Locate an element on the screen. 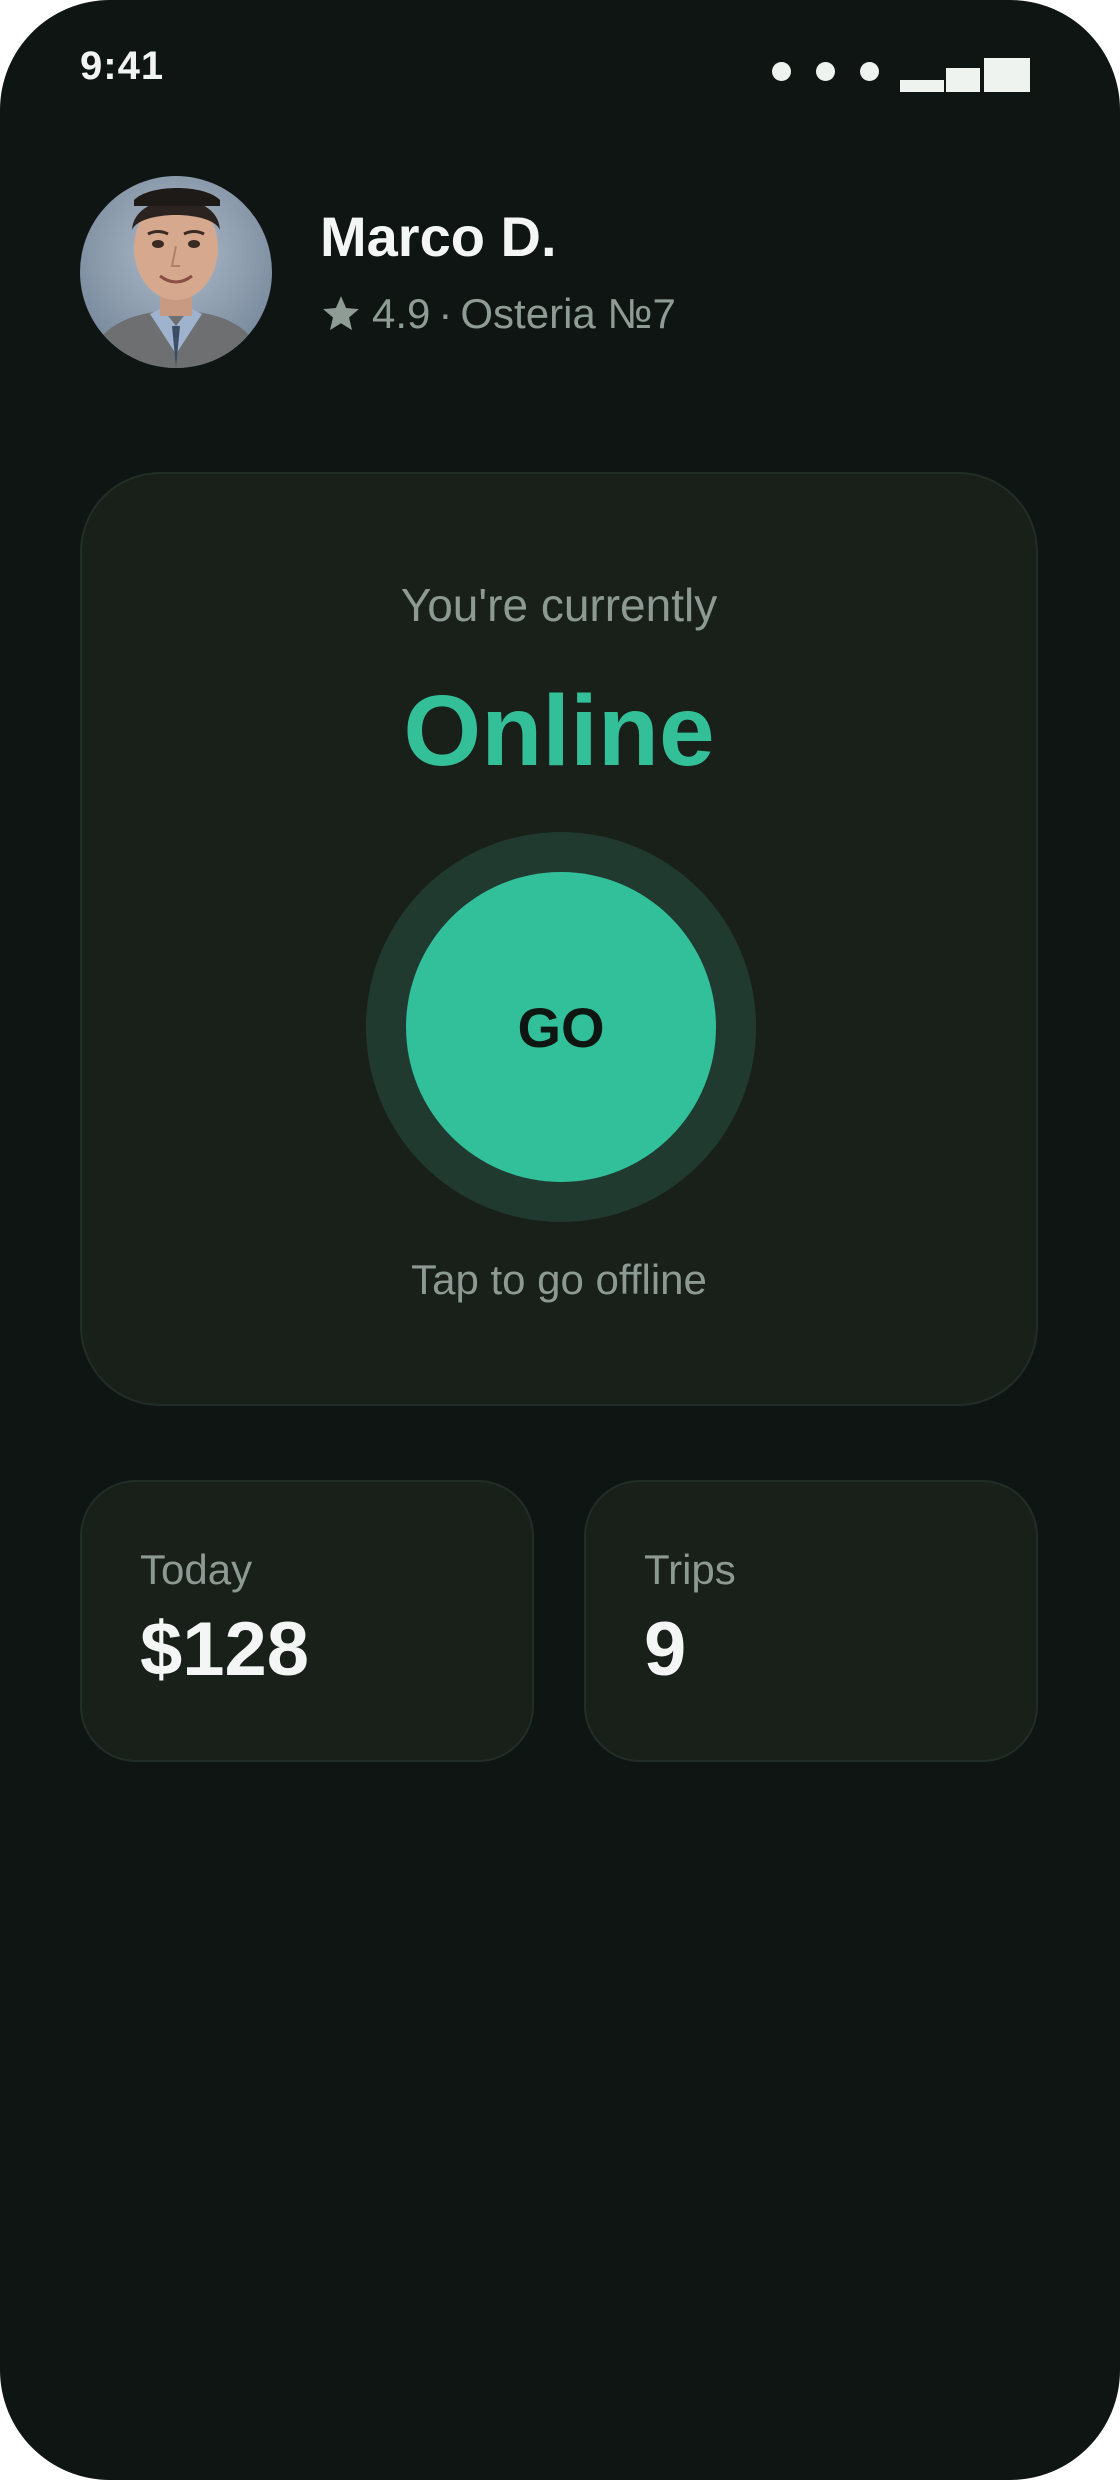  profile-meta: 4.9 · Osteria №7 is located at coordinates (498, 314).